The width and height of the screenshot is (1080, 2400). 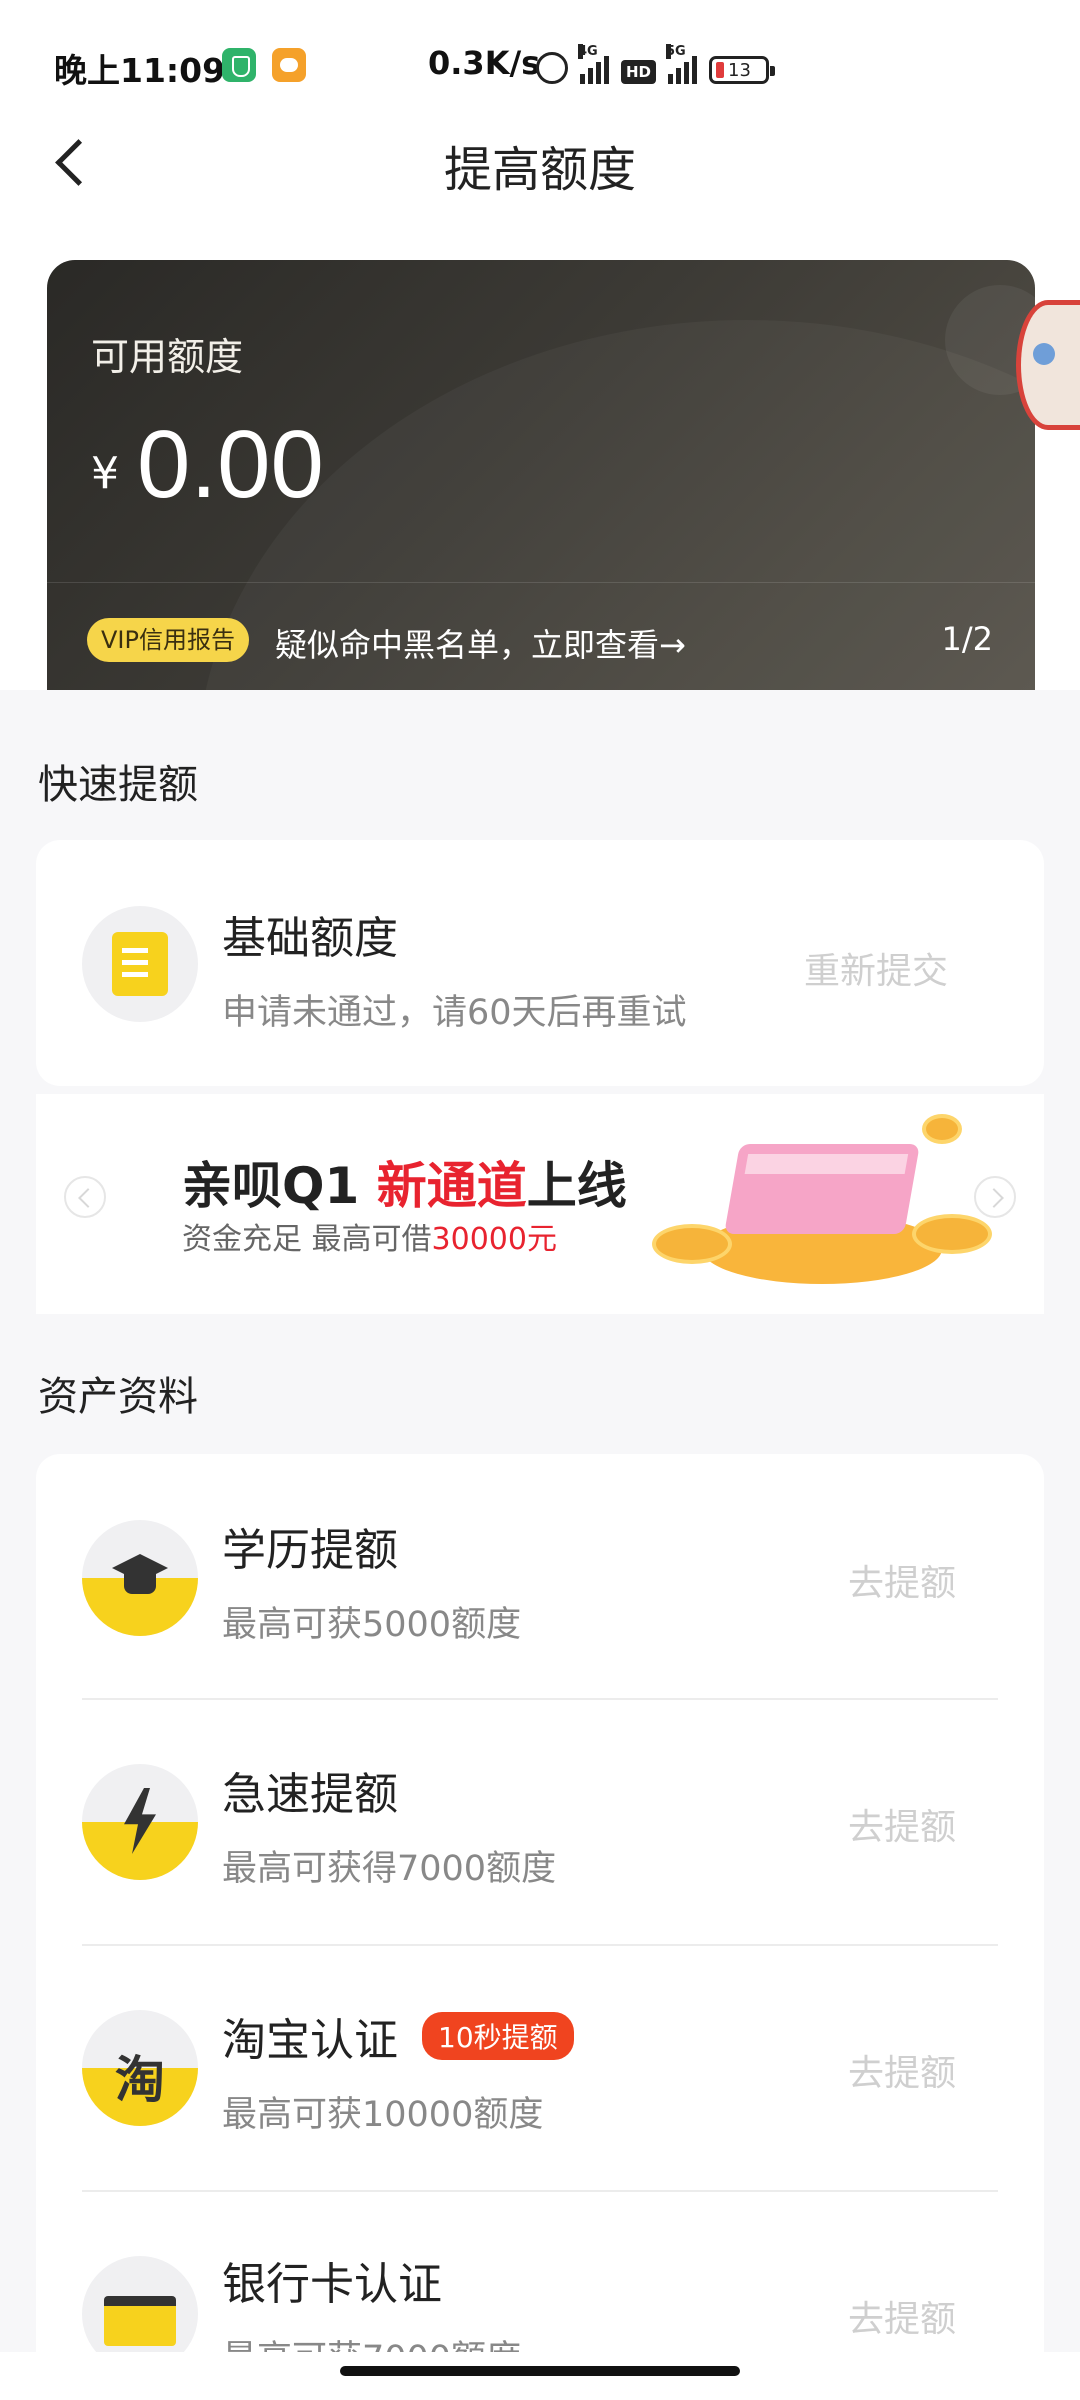 What do you see at coordinates (118, 1397) in the screenshot?
I see `assets-title: 资产资料` at bounding box center [118, 1397].